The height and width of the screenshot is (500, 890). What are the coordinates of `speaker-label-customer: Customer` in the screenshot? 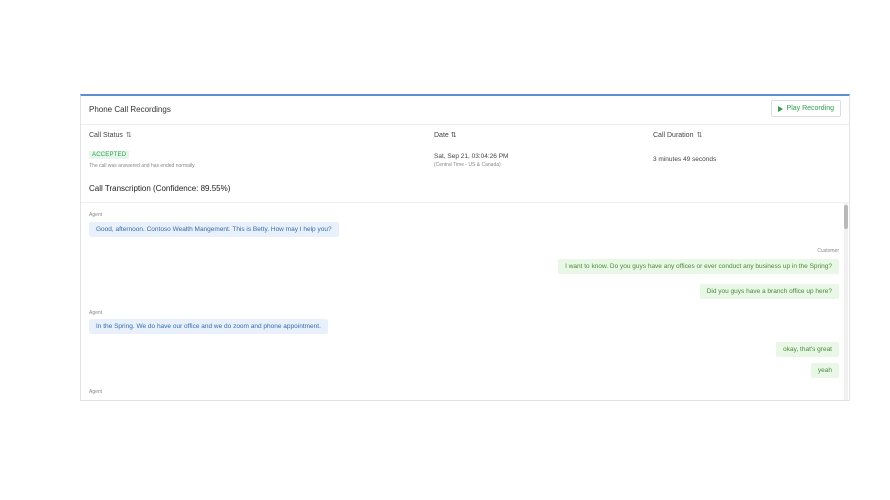 It's located at (828, 251).